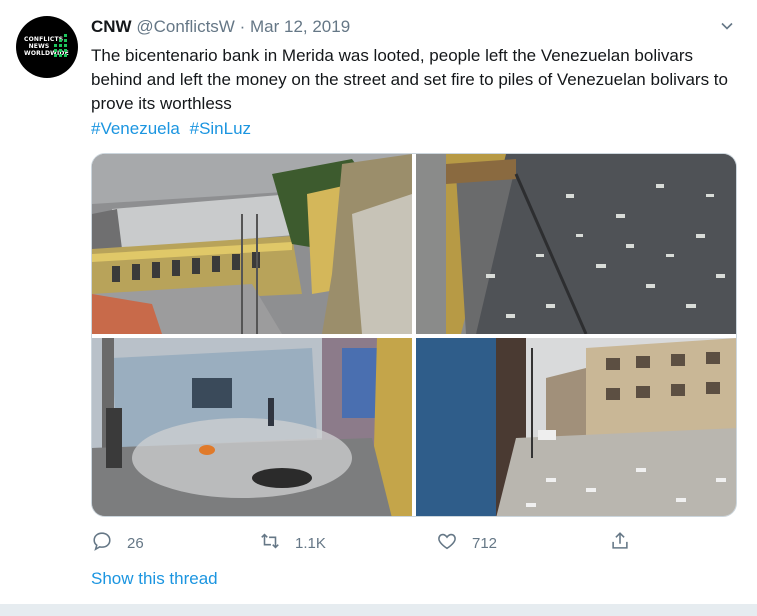 This screenshot has width=757, height=616. I want to click on reply-button: 26, so click(117, 543).